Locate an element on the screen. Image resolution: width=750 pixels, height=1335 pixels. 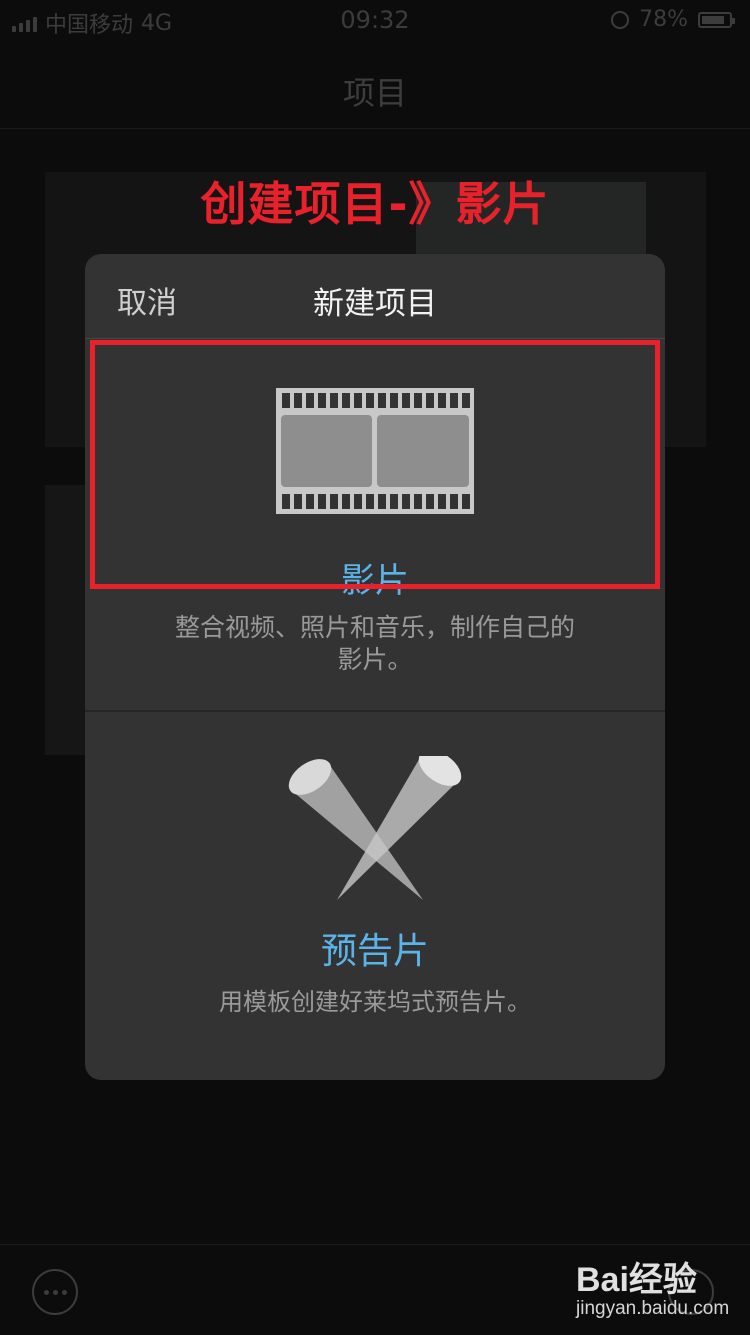
trailer-label: 预告片 is located at coordinates (374, 951).